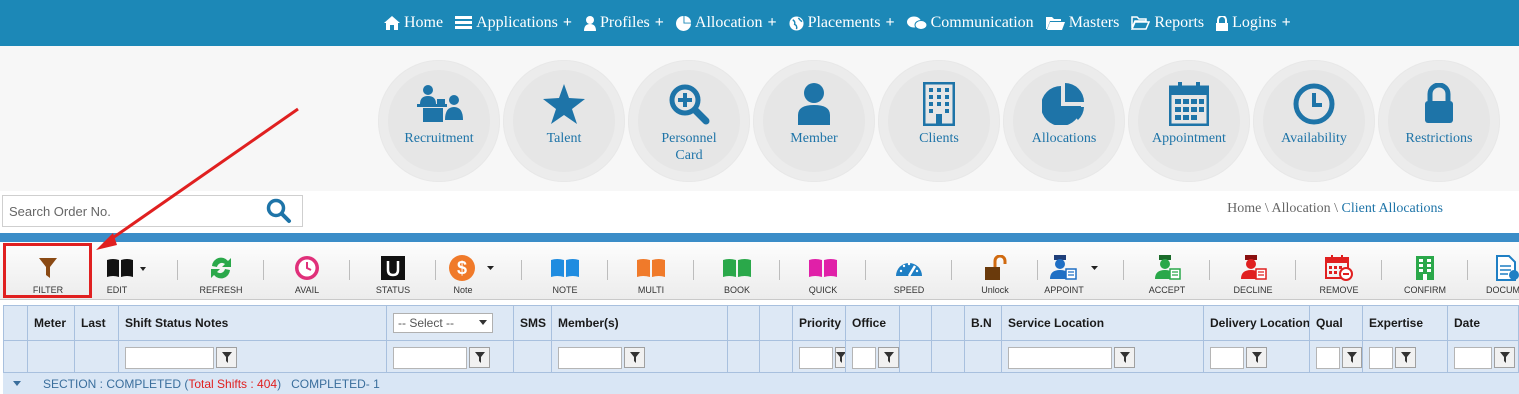 This screenshot has height=394, width=1519. What do you see at coordinates (970, 23) in the screenshot?
I see `nav-communication: Communication` at bounding box center [970, 23].